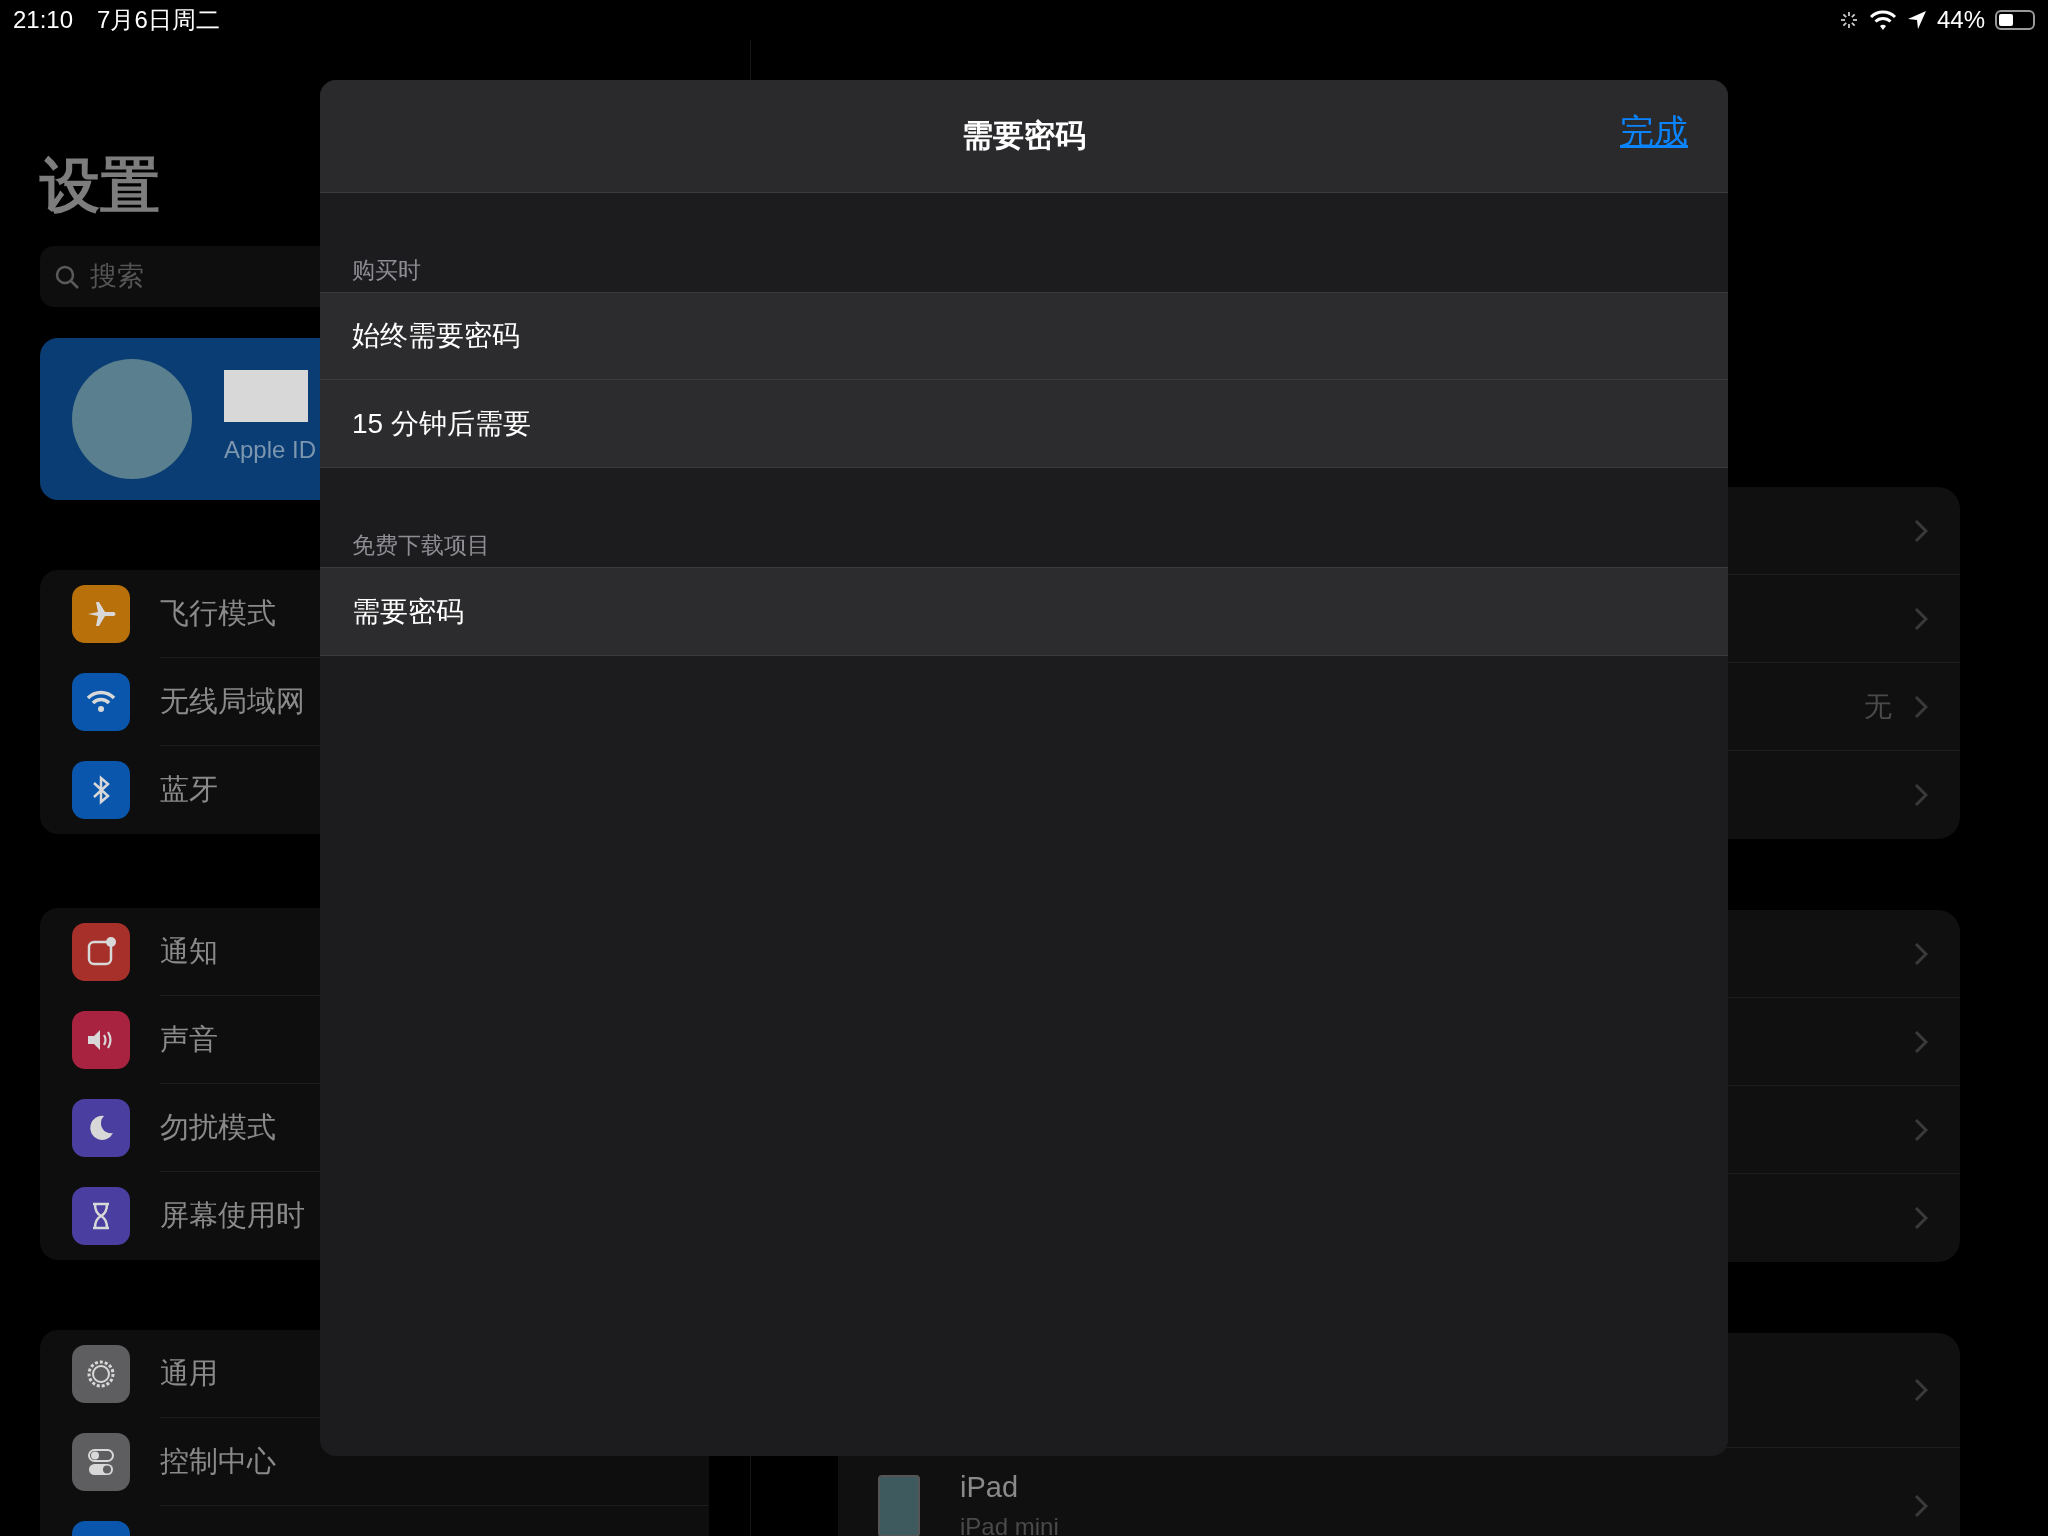 Image resolution: width=2048 pixels, height=1536 pixels. Describe the element at coordinates (101, 1462) in the screenshot. I see `toggle-switches-icon-tile` at that location.